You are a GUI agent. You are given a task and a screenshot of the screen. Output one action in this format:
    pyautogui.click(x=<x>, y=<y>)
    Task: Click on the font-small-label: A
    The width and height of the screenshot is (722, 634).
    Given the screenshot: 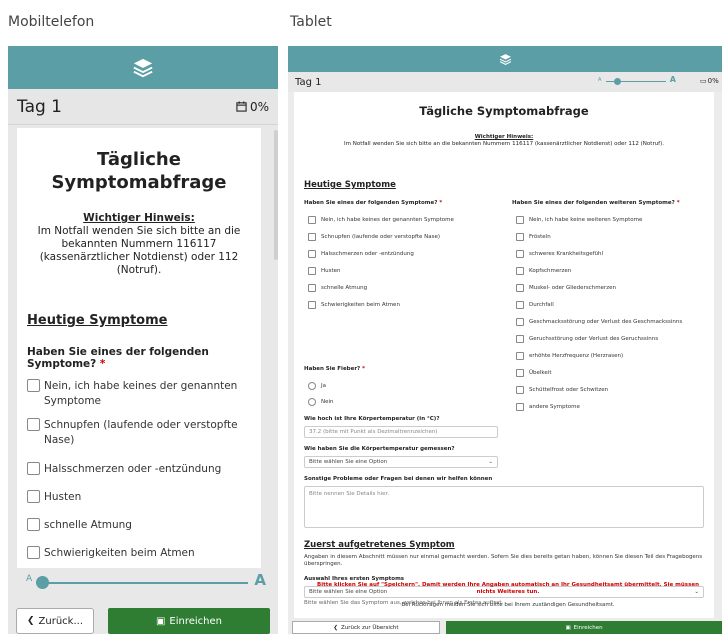 What is the action you would take?
    pyautogui.click(x=29, y=579)
    